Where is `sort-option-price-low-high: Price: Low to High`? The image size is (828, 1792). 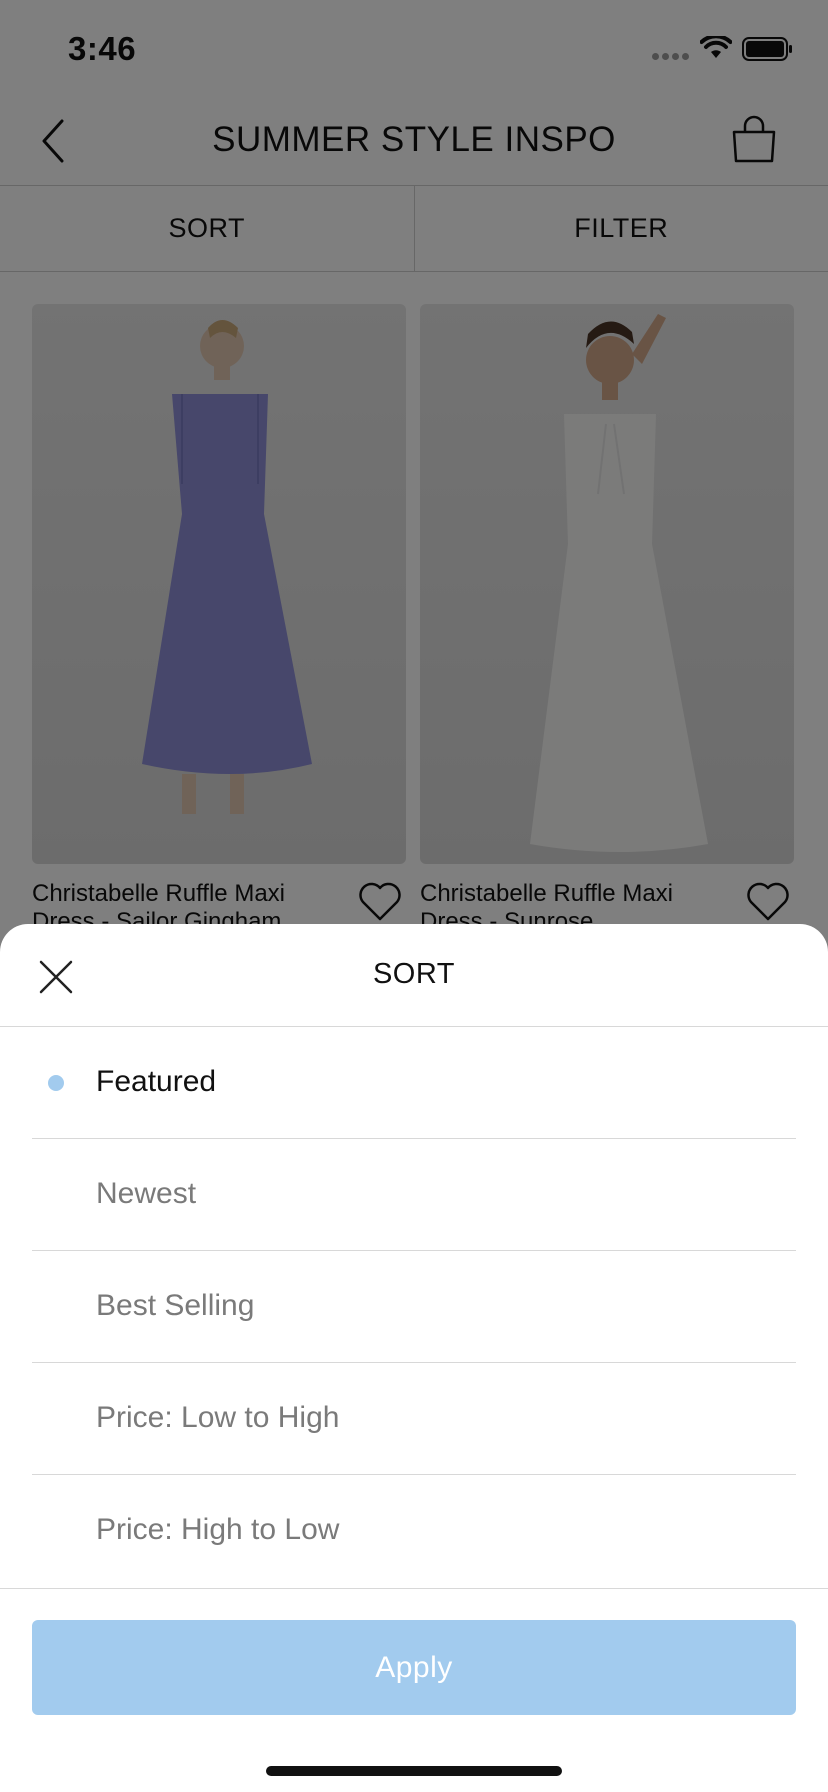
sort-option-price-low-high: Price: Low to High is located at coordinates (414, 1419).